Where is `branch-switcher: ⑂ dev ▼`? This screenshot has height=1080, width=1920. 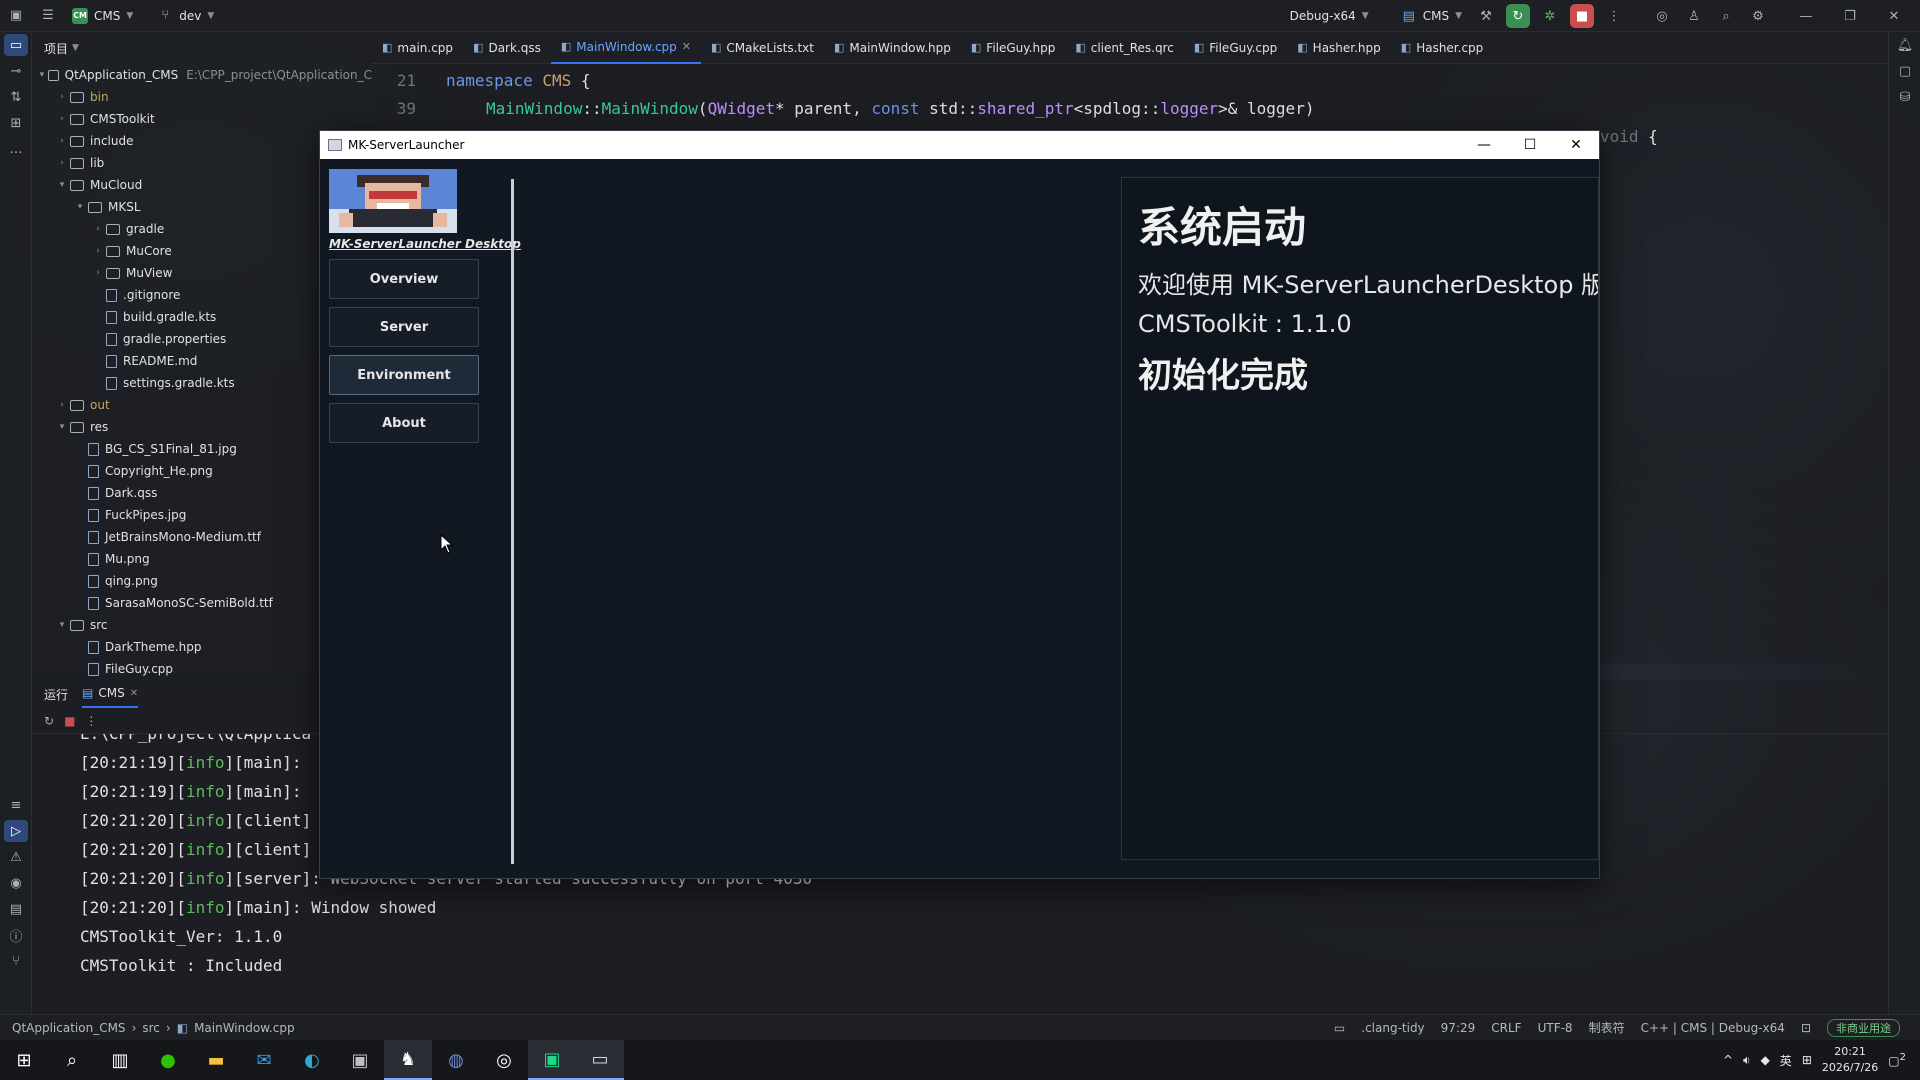 branch-switcher: ⑂ dev ▼ is located at coordinates (185, 16).